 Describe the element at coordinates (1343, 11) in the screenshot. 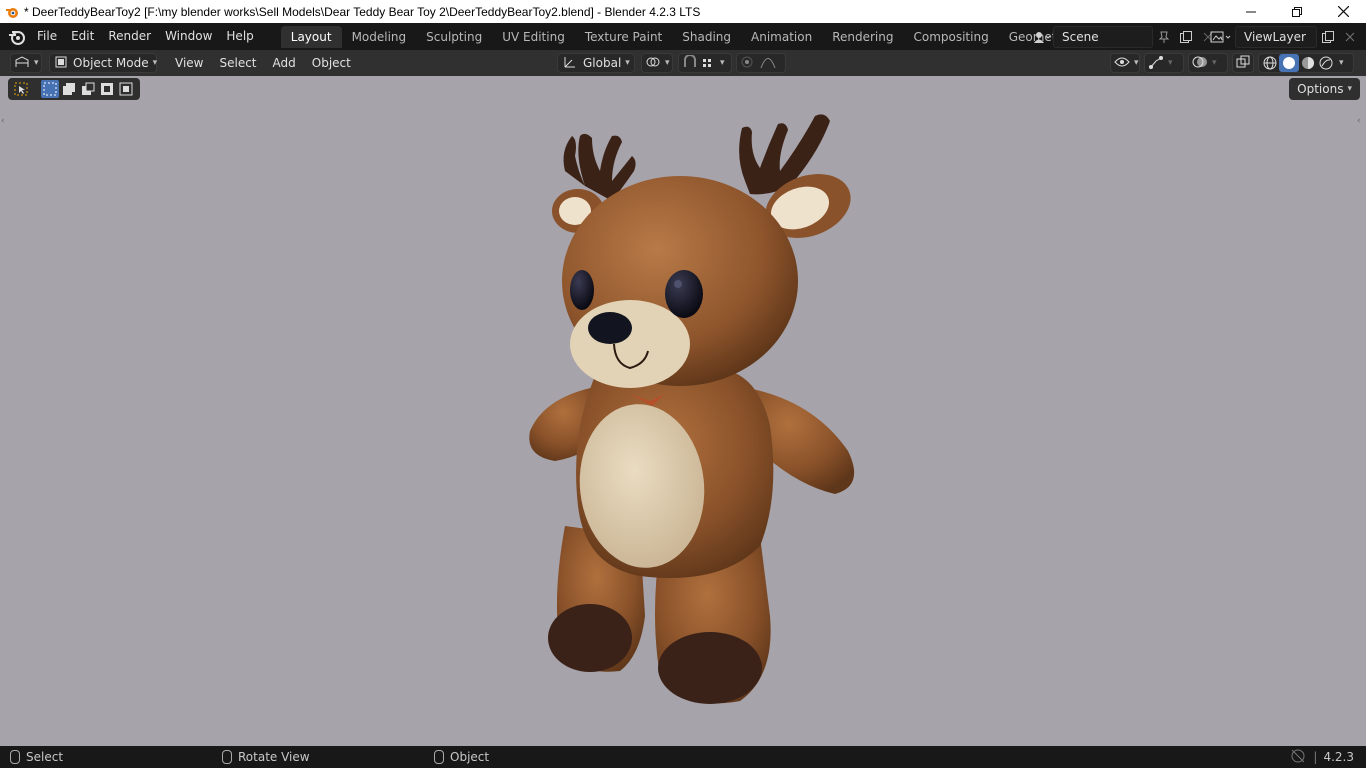

I see `close-icon` at that location.